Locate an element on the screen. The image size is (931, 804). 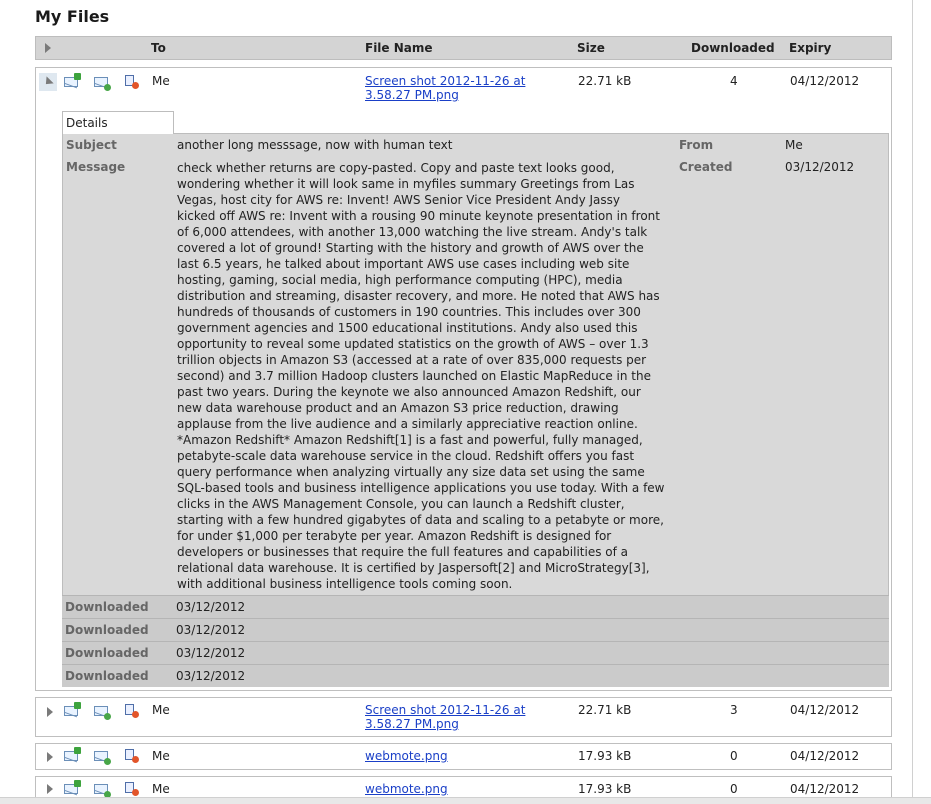
table-header: To File Name Size Downloaded Expiry is located at coordinates (463, 48).